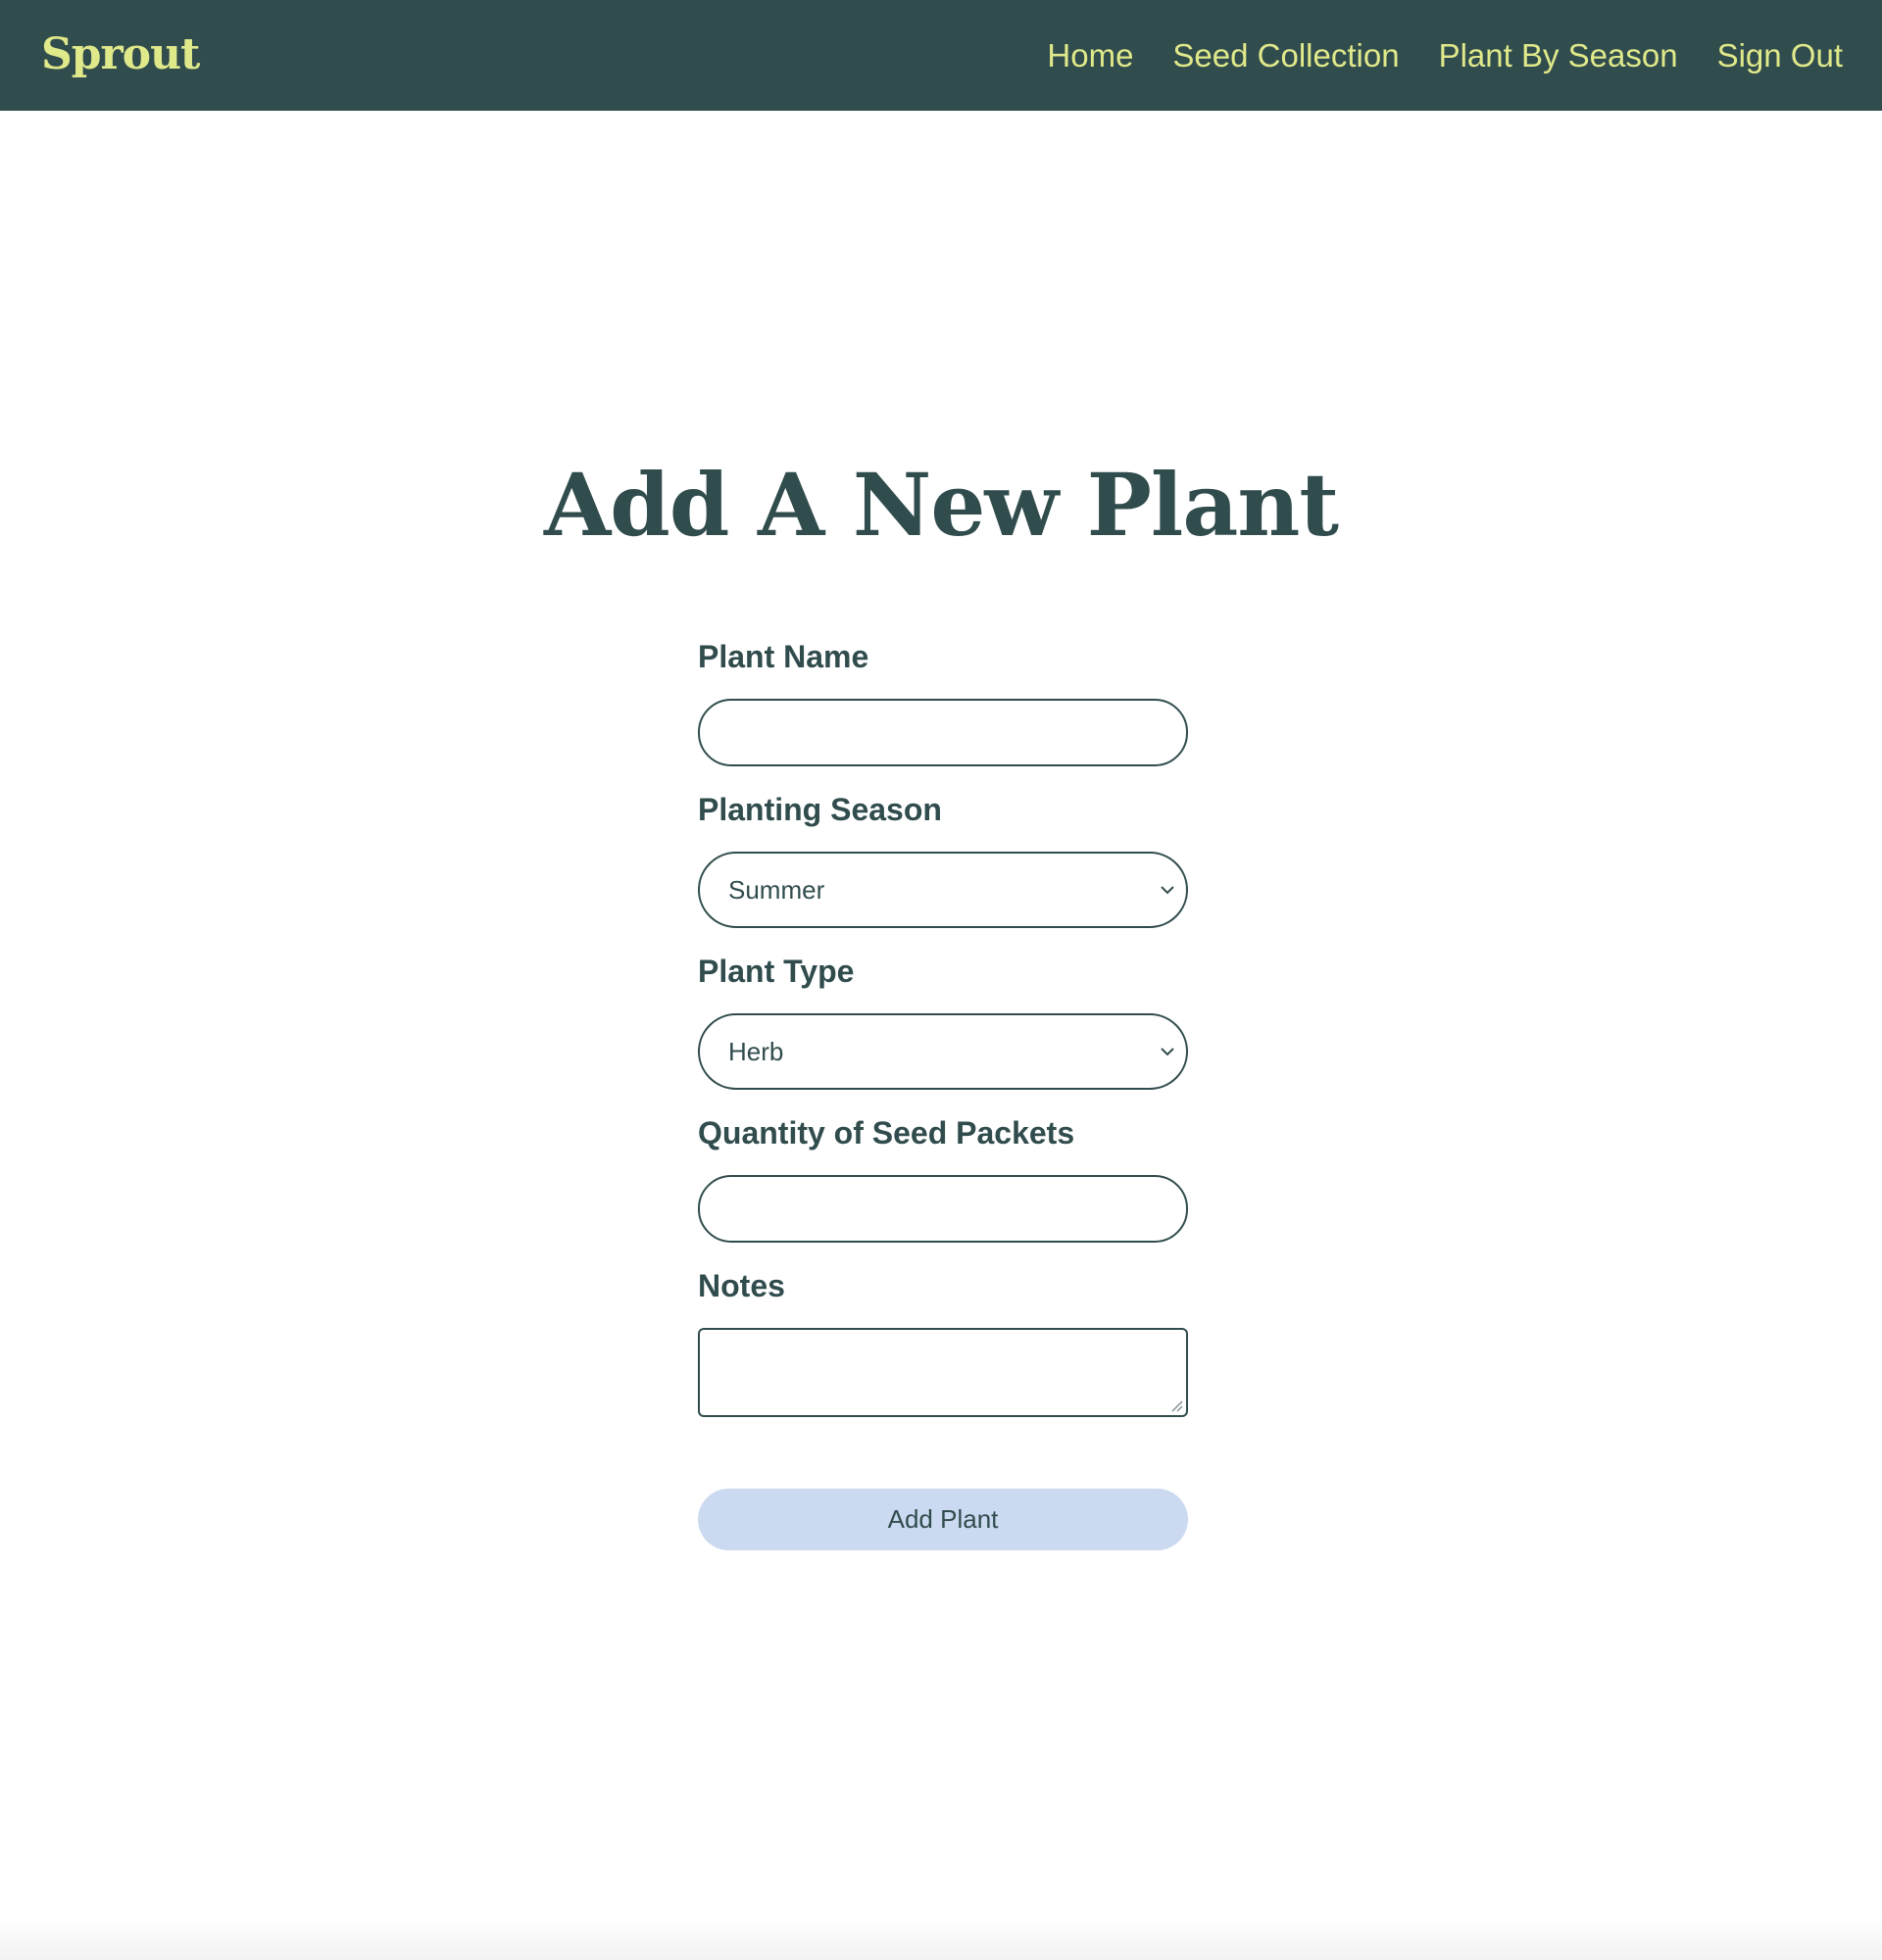 The height and width of the screenshot is (1960, 1882). What do you see at coordinates (943, 890) in the screenshot?
I see `planting-season-select: Summer` at bounding box center [943, 890].